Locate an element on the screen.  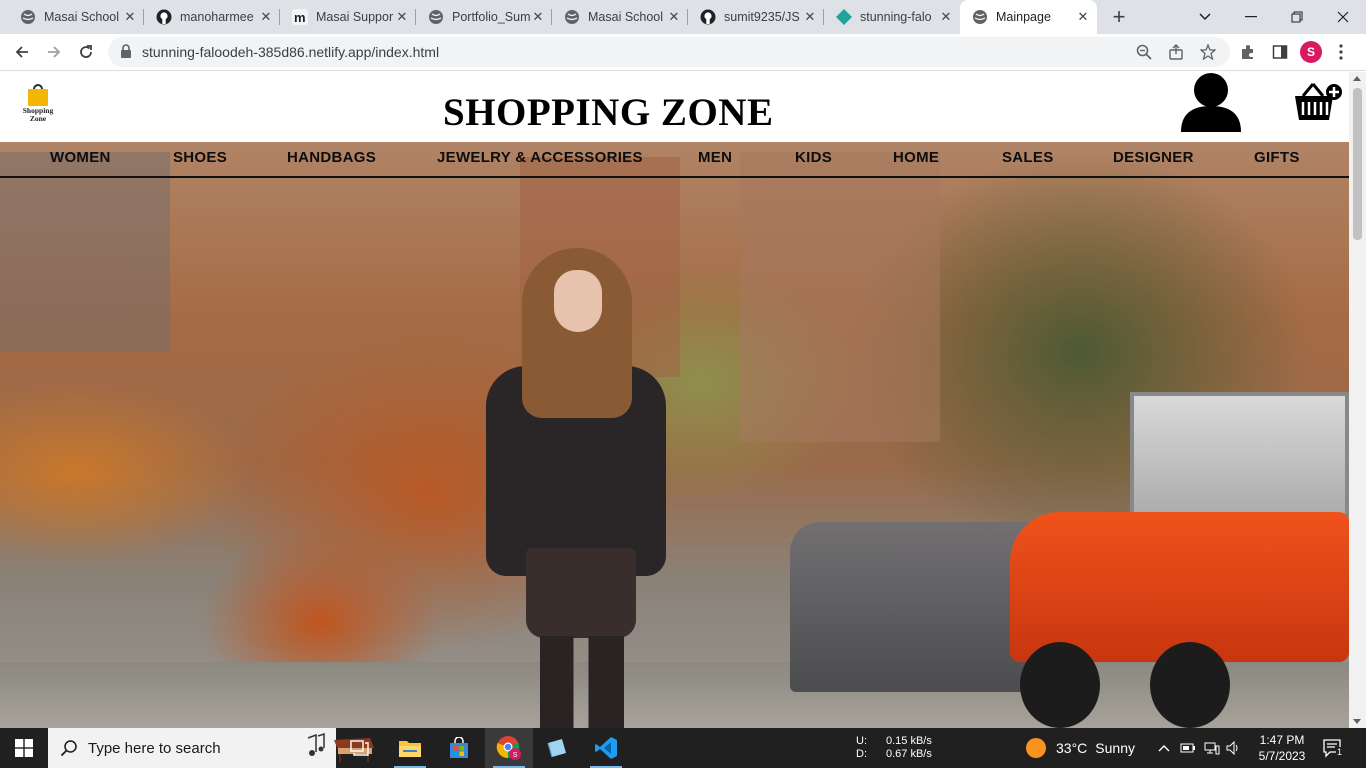
minimize-button is located at coordinates (1251, 17).